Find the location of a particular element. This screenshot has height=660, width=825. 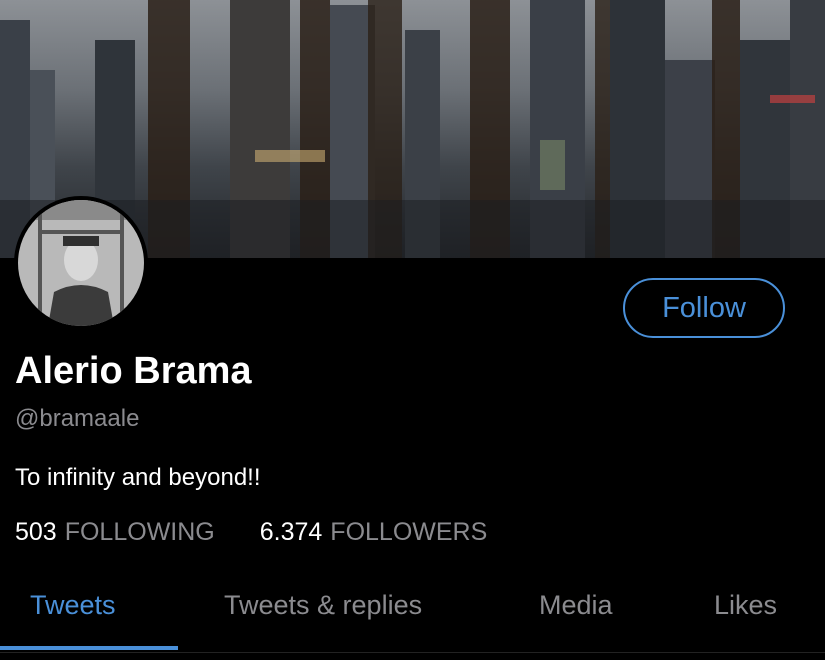

avatar-photo is located at coordinates (81, 263).